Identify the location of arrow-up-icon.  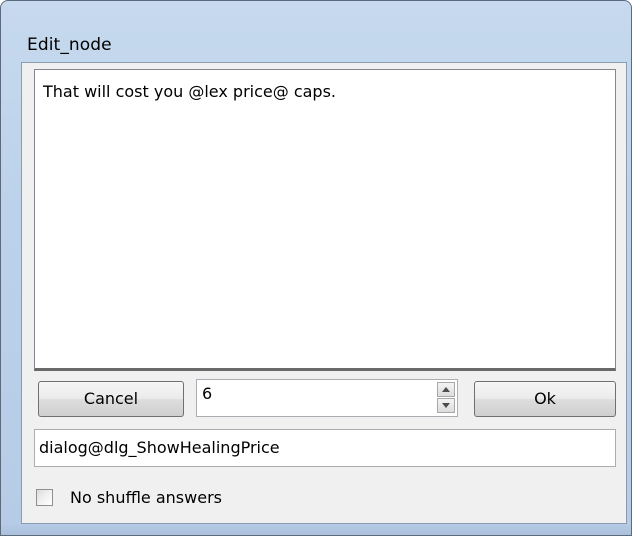
(446, 389).